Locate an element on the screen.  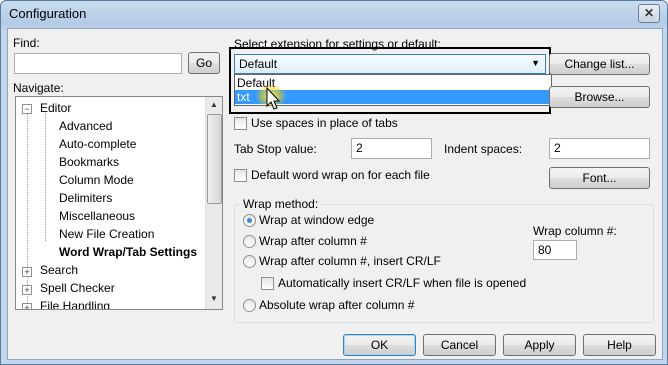
dropdown-arrow-icon: ▼ is located at coordinates (535, 63).